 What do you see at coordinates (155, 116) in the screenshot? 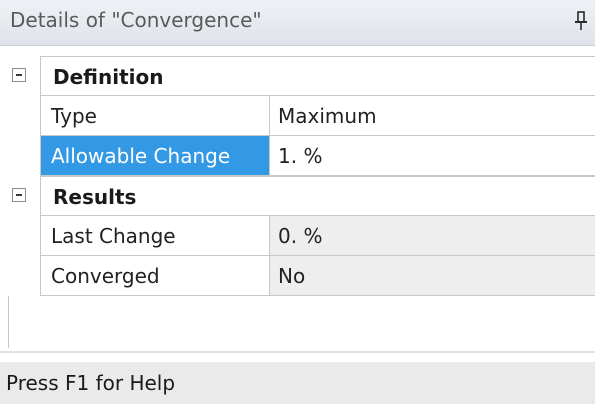
I see `property-name-cell: Type` at bounding box center [155, 116].